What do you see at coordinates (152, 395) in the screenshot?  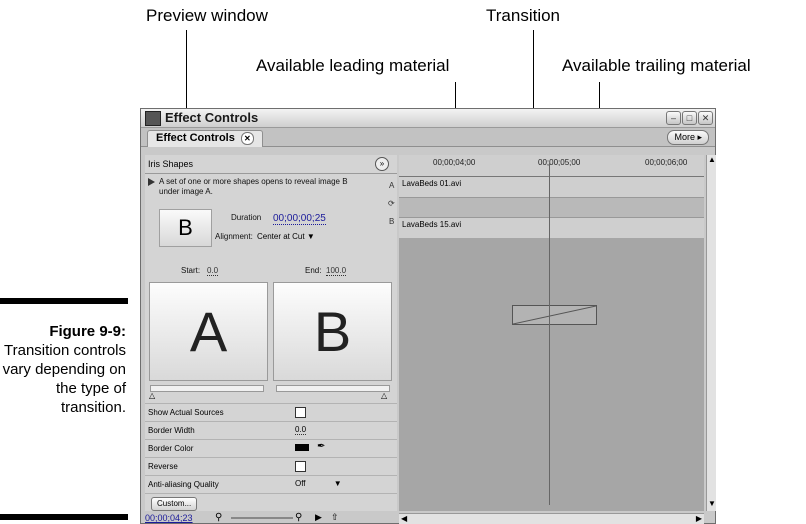 I see `start-slider-handle-icon: △` at bounding box center [152, 395].